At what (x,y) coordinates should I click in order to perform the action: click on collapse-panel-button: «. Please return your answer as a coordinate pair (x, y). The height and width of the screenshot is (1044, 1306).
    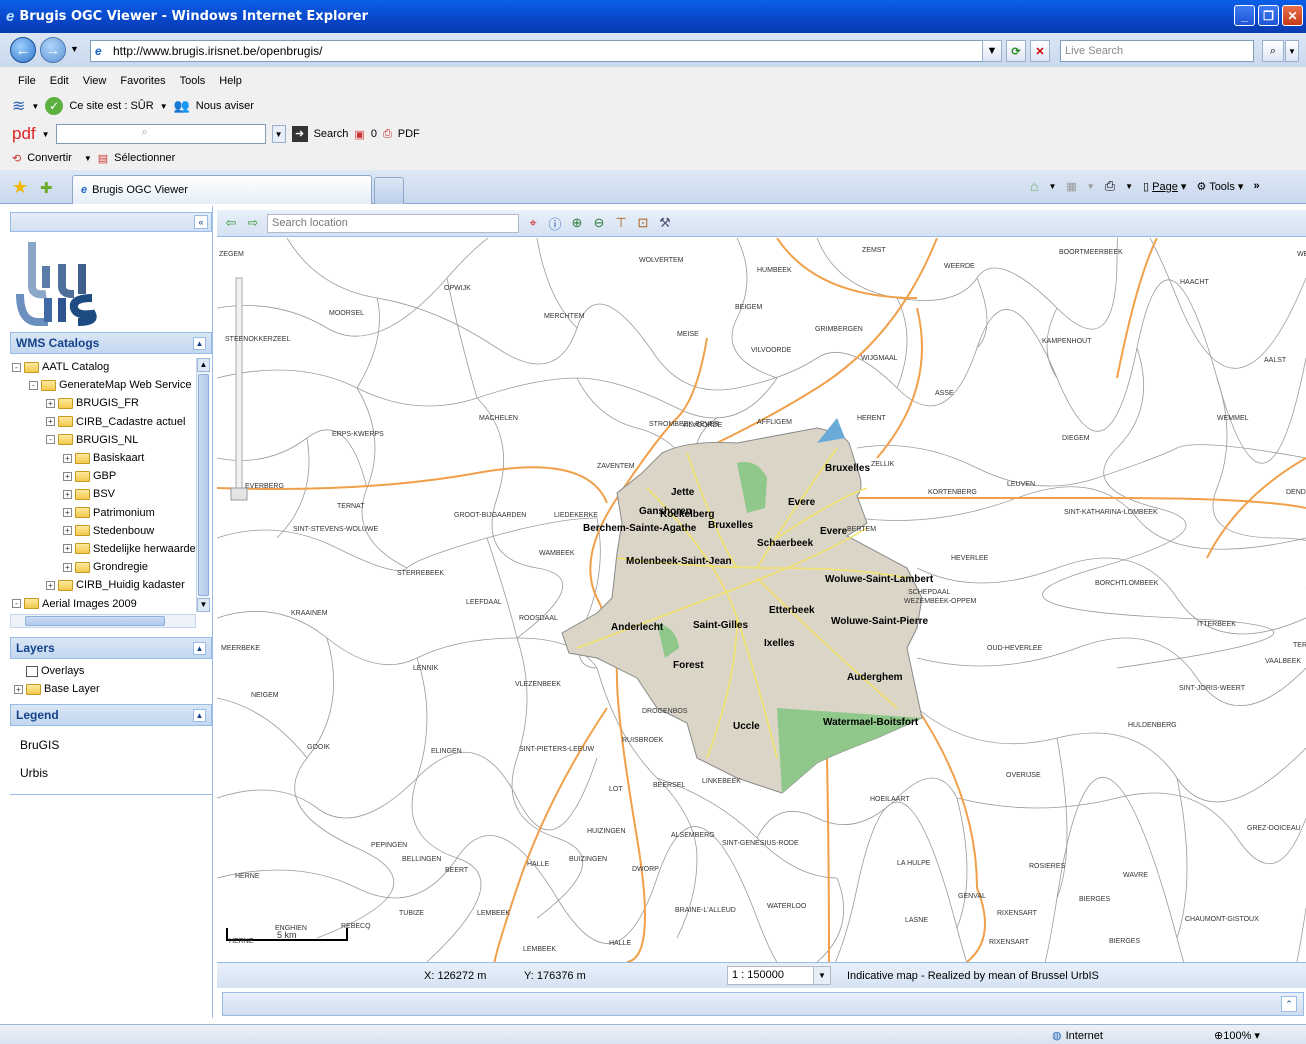
    Looking at the image, I should click on (201, 222).